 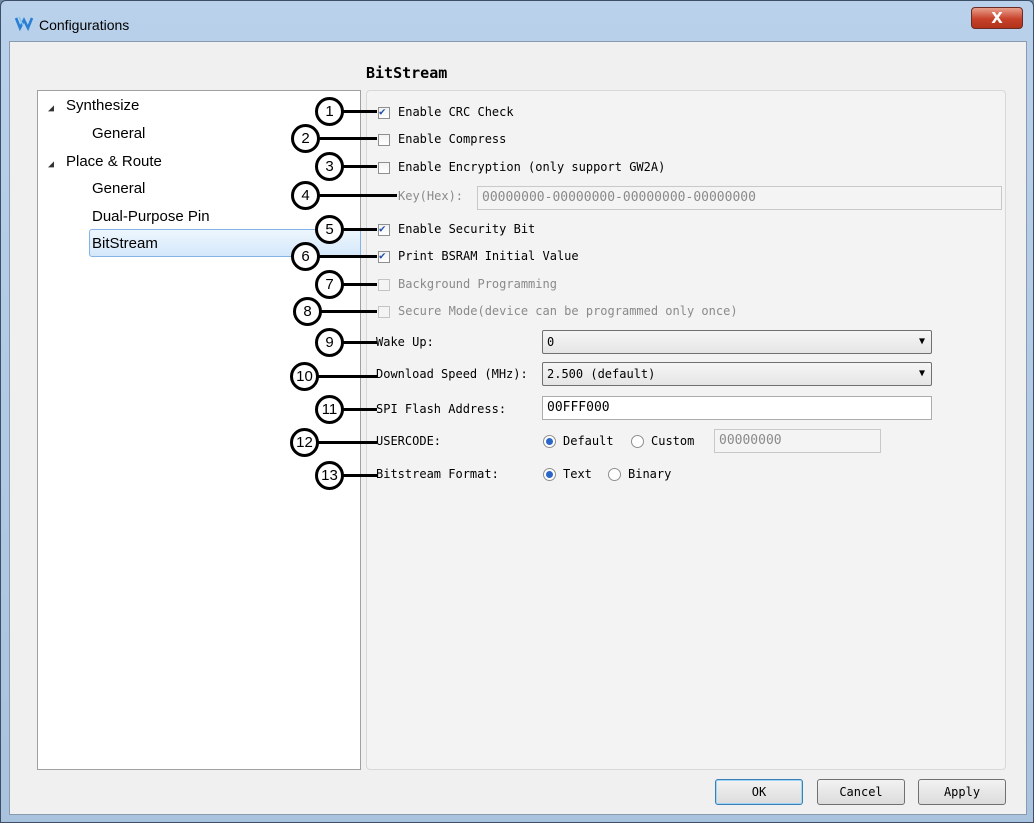 I want to click on callout-marker: 6, so click(x=305, y=256).